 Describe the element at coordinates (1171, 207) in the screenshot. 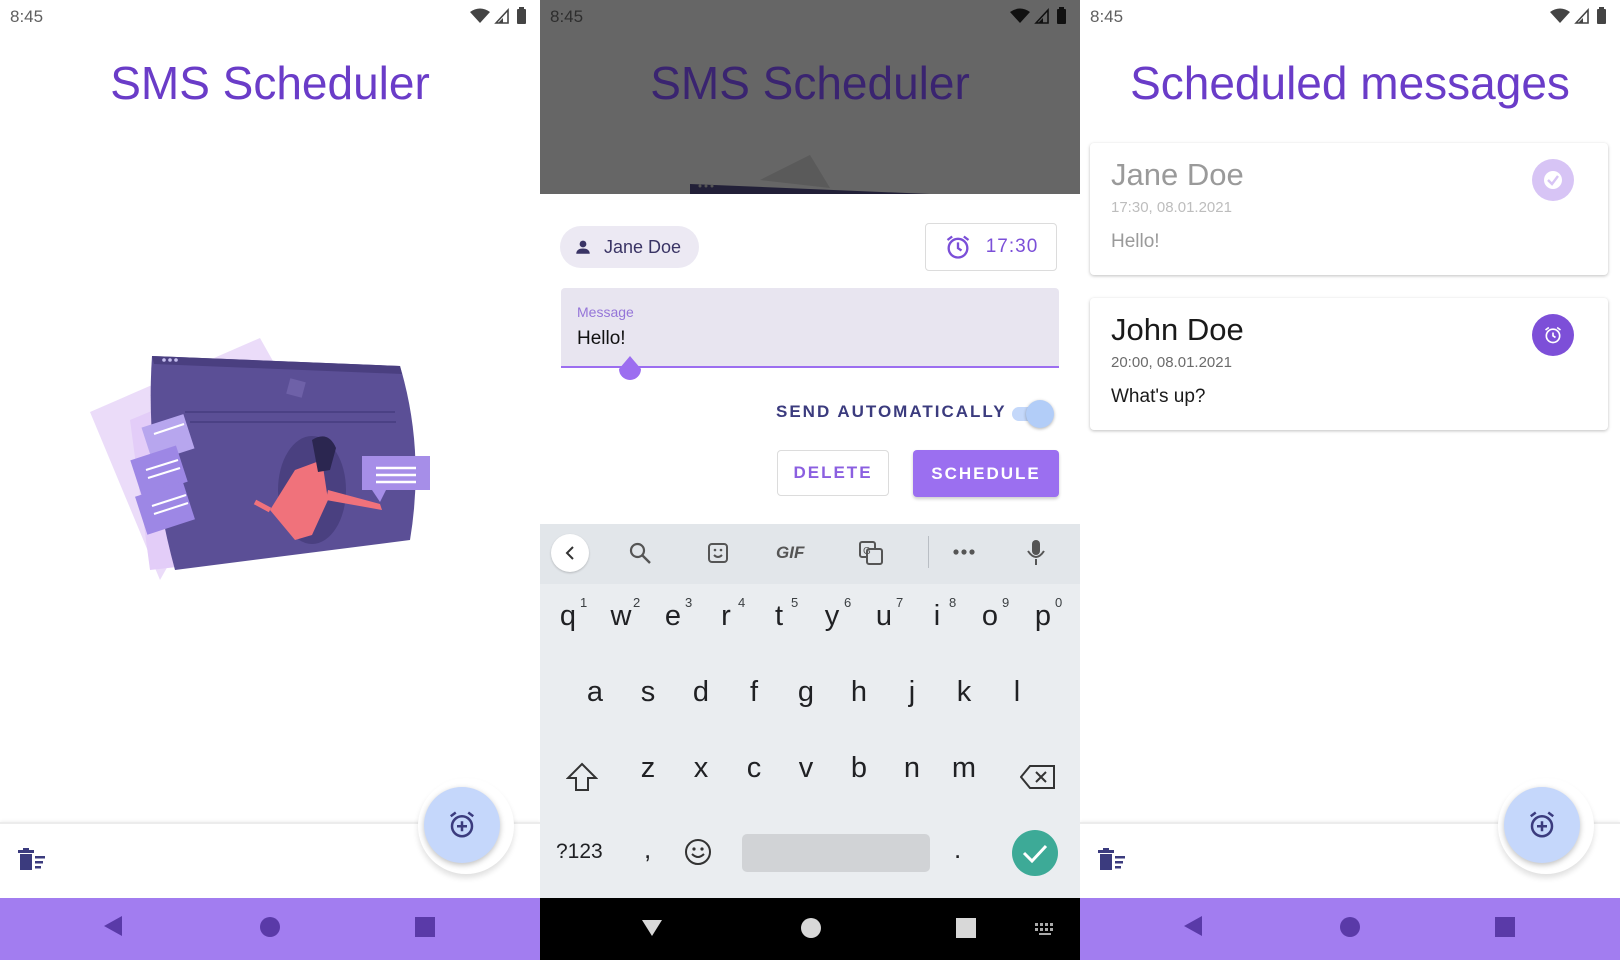

I see `message-datetime: 17:30, 08.01.2021` at that location.